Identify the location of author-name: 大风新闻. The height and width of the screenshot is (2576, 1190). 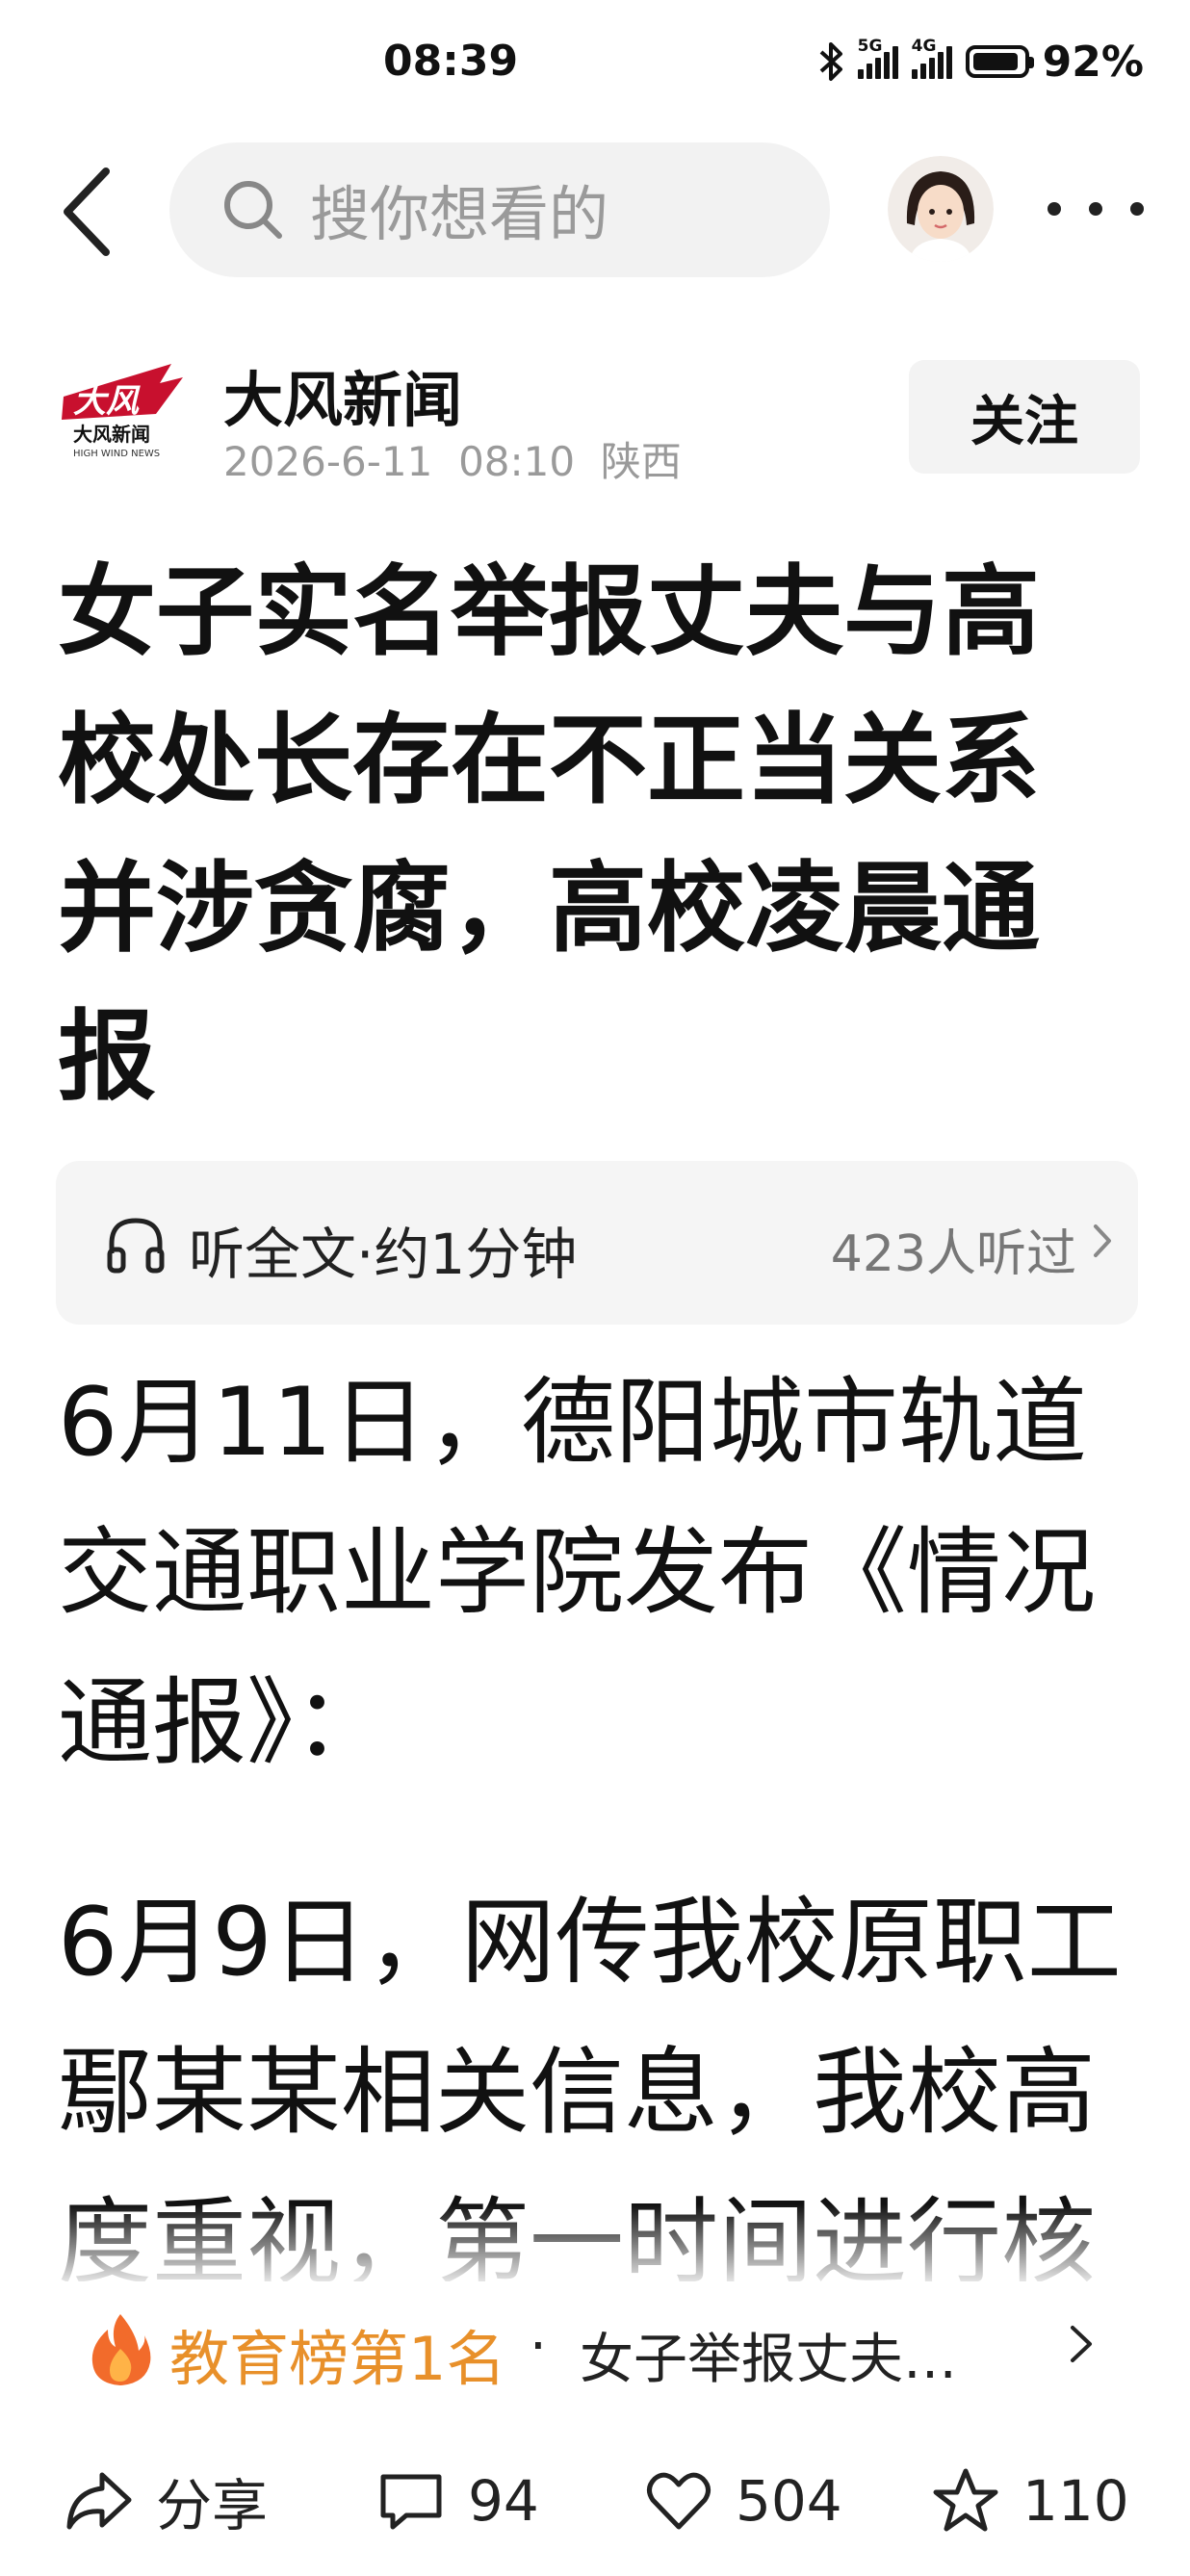
(343, 394).